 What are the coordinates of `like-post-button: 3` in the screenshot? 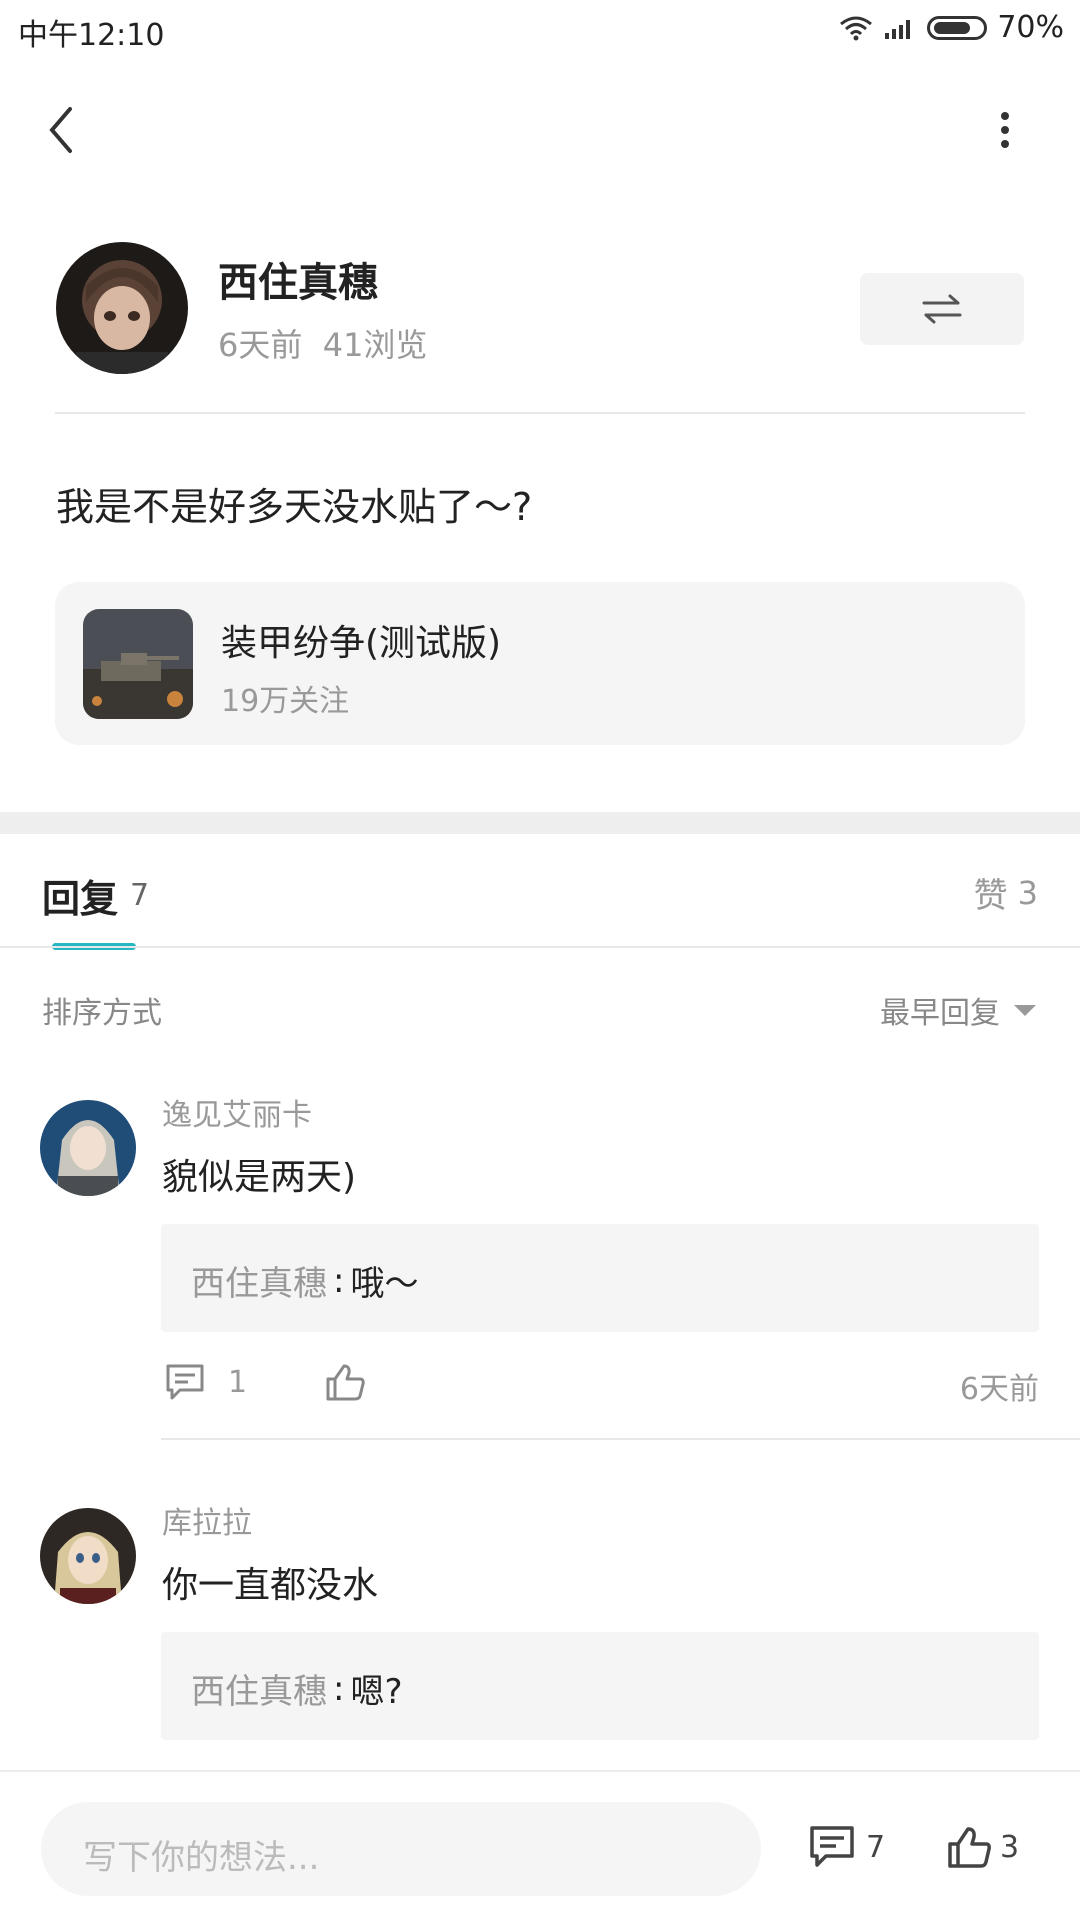 It's located at (982, 1847).